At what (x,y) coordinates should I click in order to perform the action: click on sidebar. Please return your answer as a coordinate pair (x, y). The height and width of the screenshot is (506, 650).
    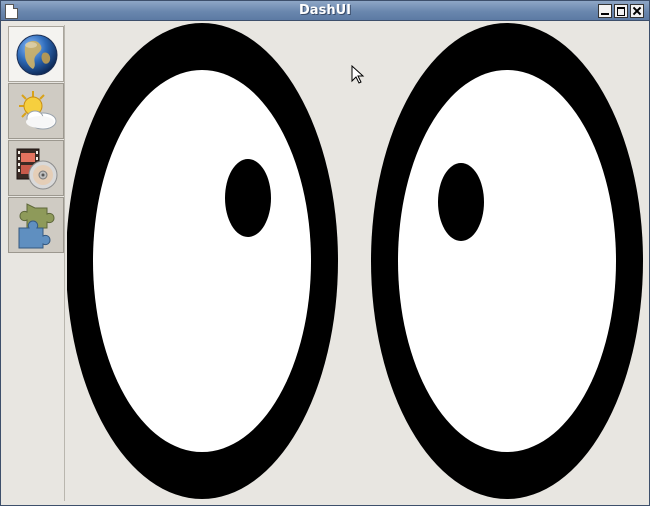
    Looking at the image, I should click on (35, 263).